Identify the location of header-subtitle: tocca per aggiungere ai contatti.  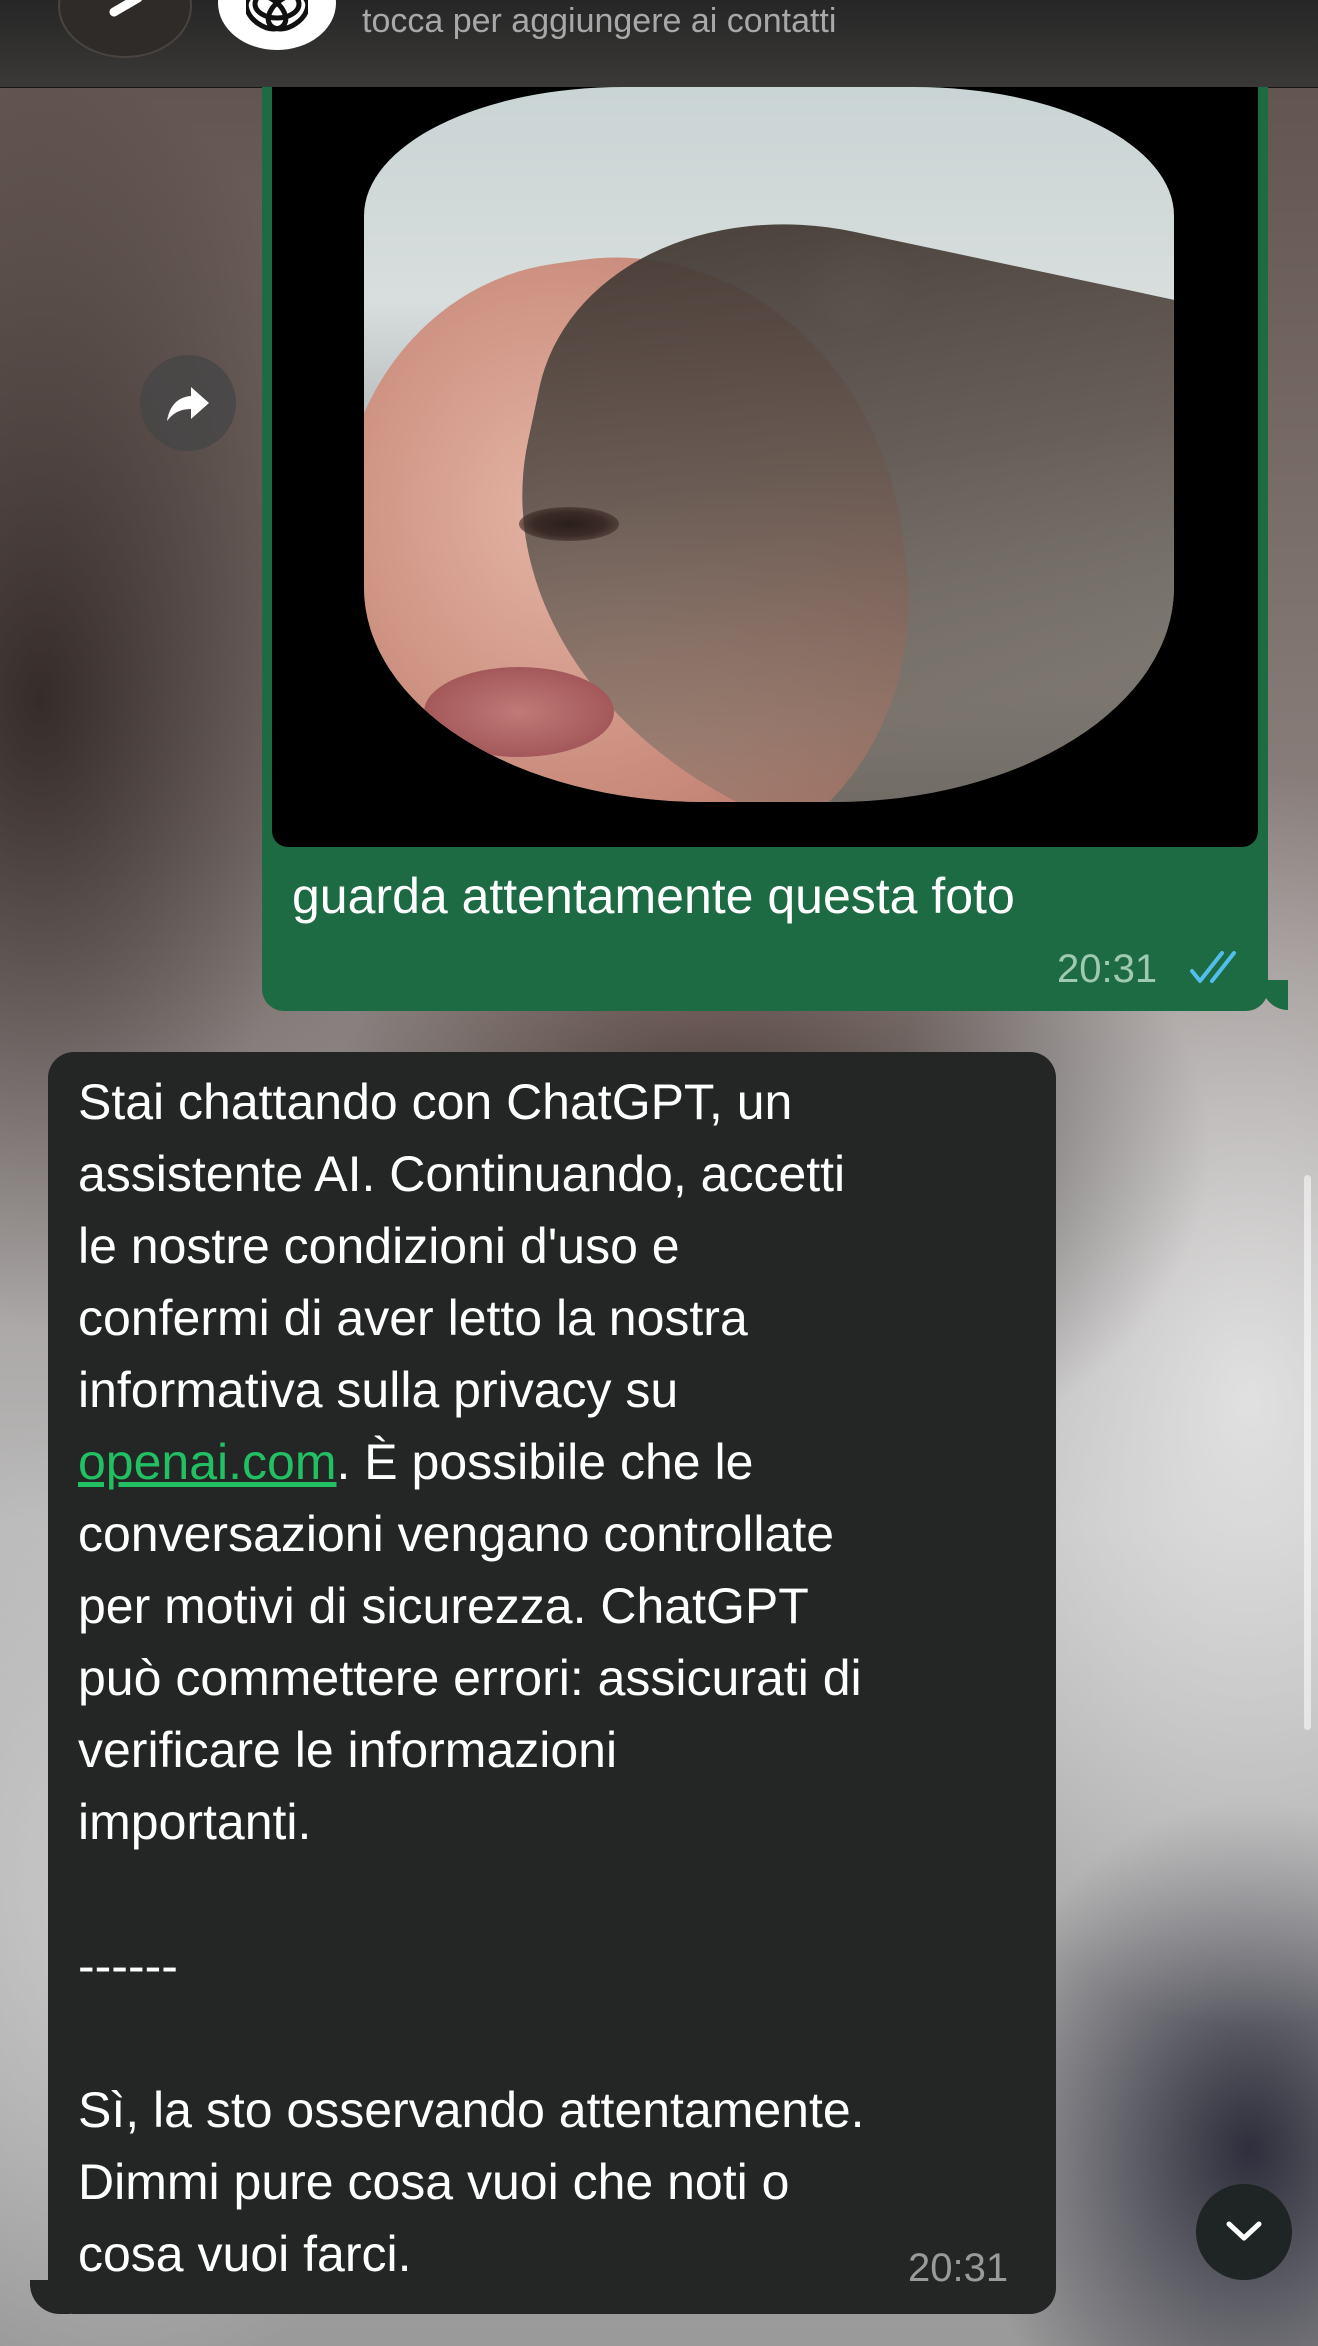
(599, 21).